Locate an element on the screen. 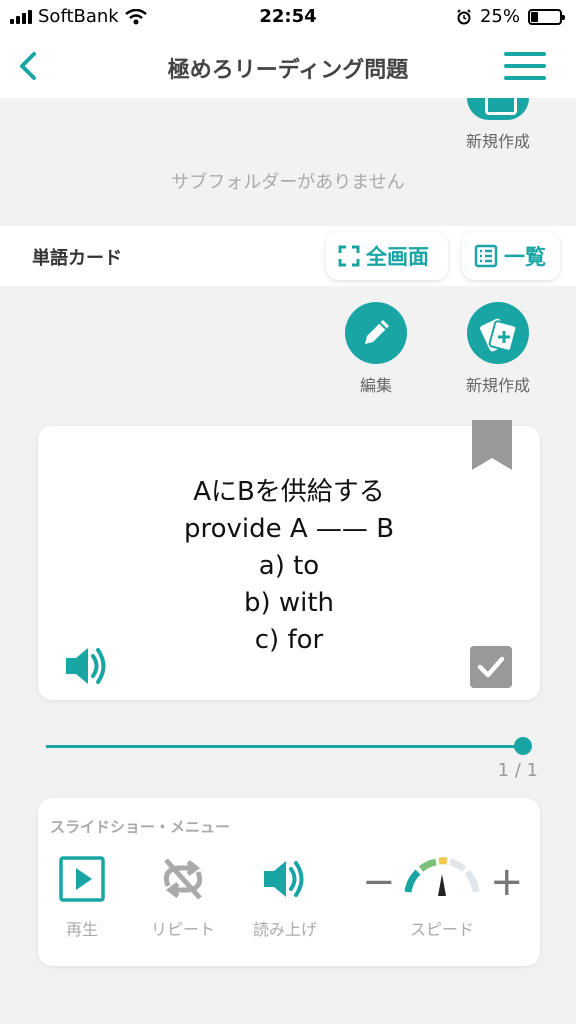  repeat-button: リピート is located at coordinates (183, 898).